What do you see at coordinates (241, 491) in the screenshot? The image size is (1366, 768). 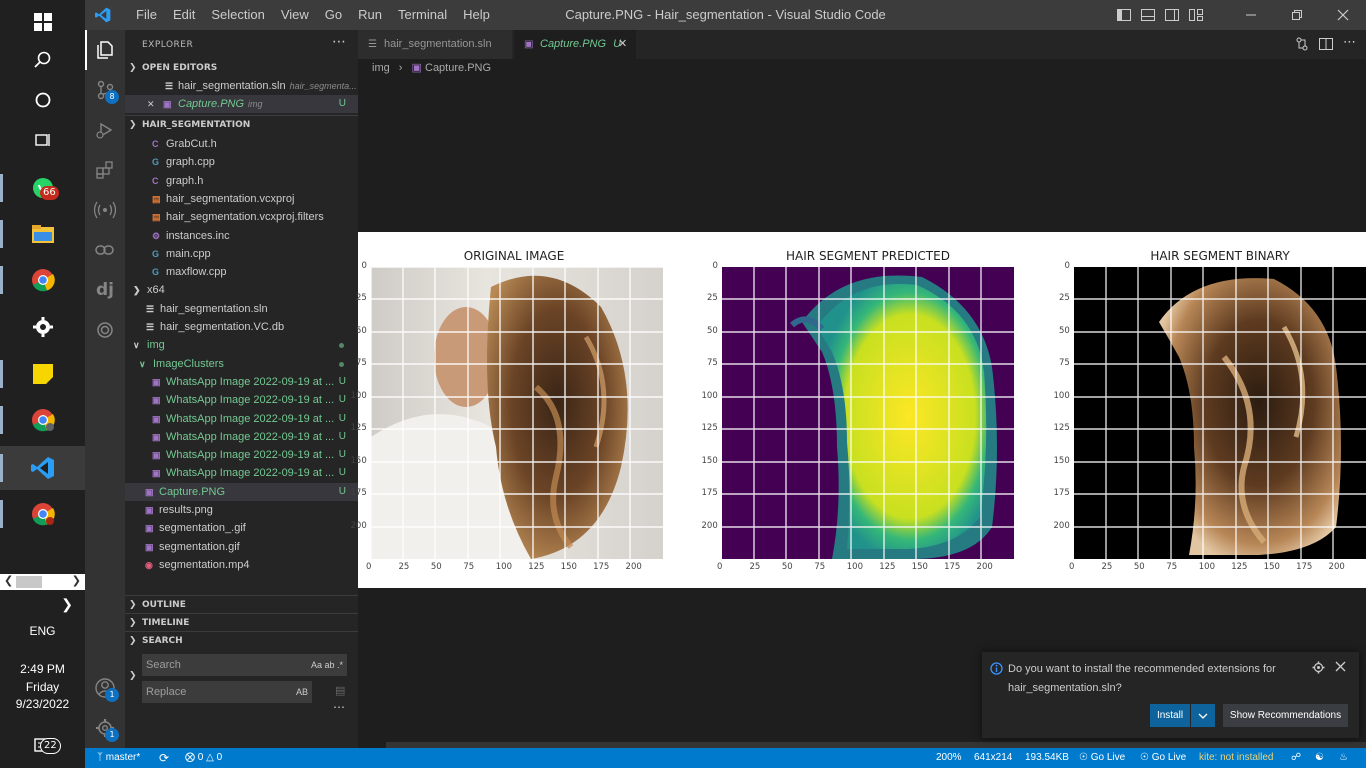 I see `file-item: ▣ Capture.PNG U` at bounding box center [241, 491].